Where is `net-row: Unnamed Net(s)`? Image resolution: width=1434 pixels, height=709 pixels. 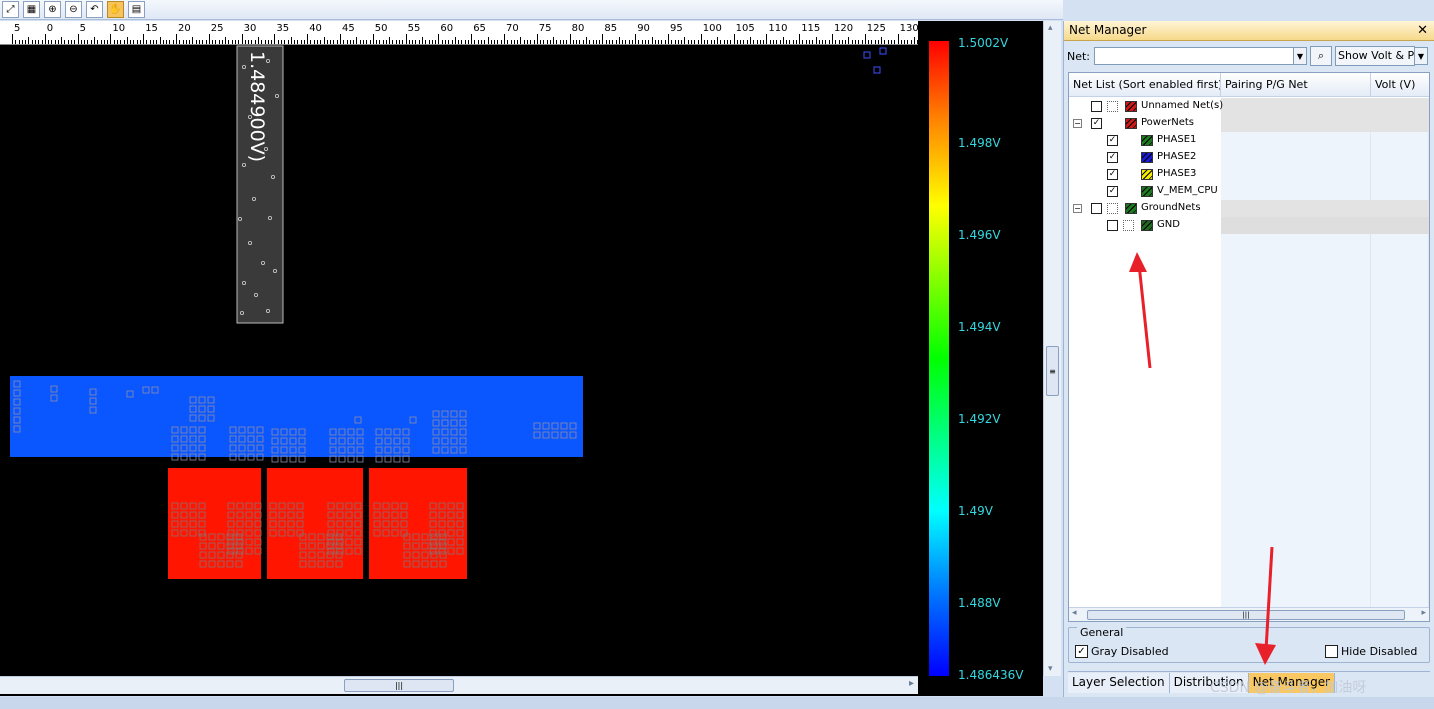
net-row: Unnamed Net(s) is located at coordinates (1249, 106).